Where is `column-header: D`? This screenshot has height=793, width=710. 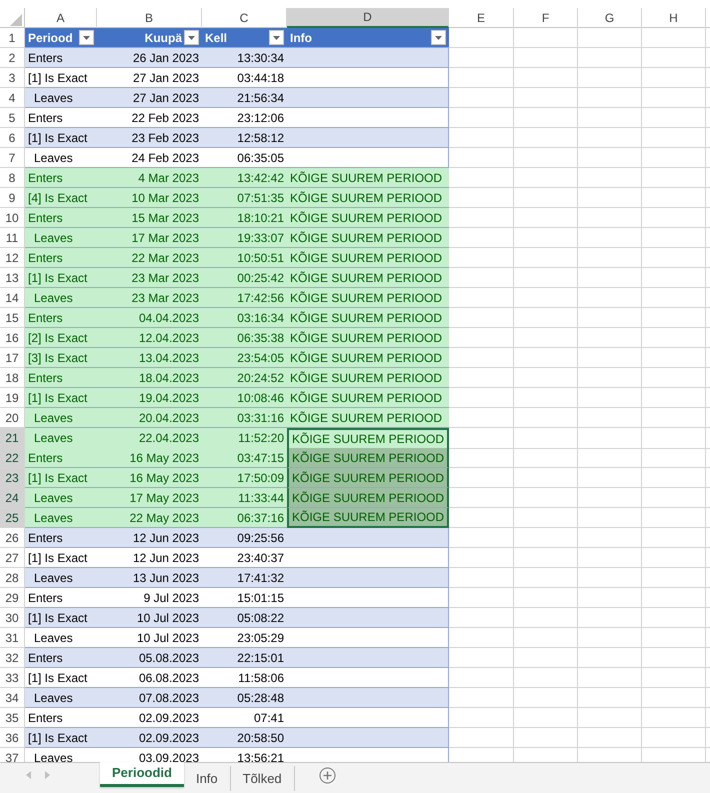 column-header: D is located at coordinates (368, 18).